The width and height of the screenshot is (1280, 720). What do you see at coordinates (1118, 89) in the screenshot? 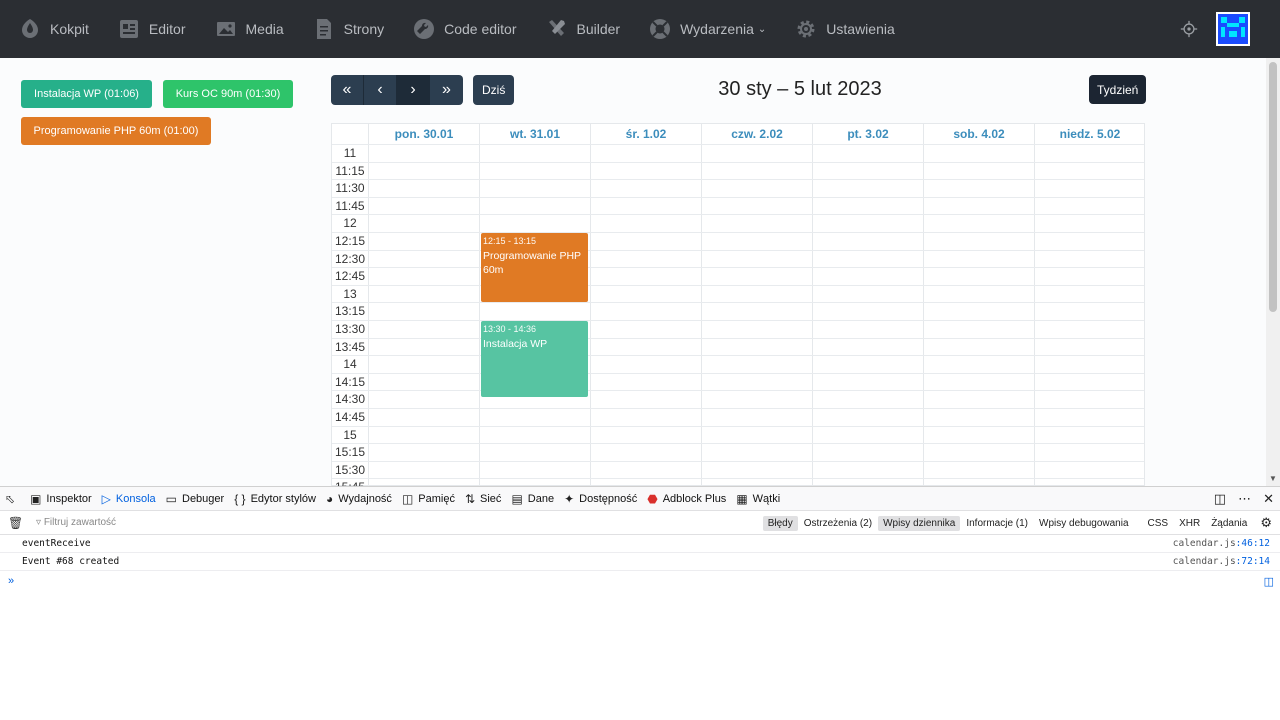
I see `week-view-button: Tydzień` at bounding box center [1118, 89].